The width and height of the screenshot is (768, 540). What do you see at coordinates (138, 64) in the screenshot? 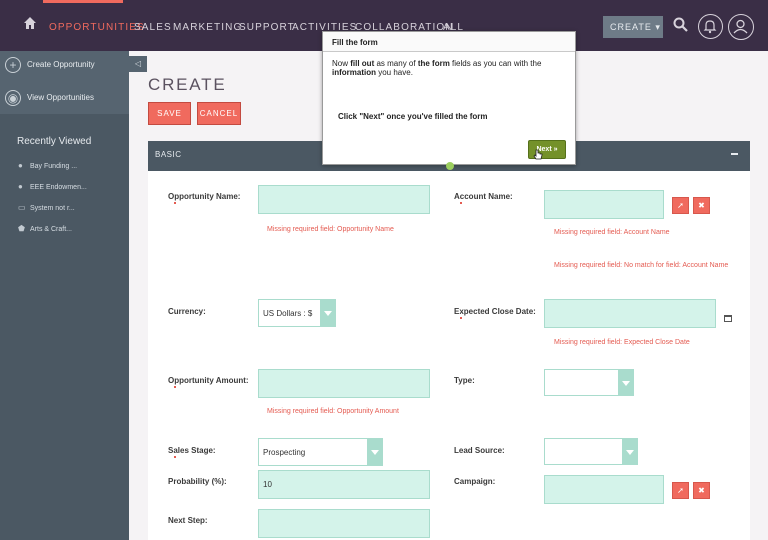
I see `sidebar-collapse-chevron-icon: ◁` at bounding box center [138, 64].